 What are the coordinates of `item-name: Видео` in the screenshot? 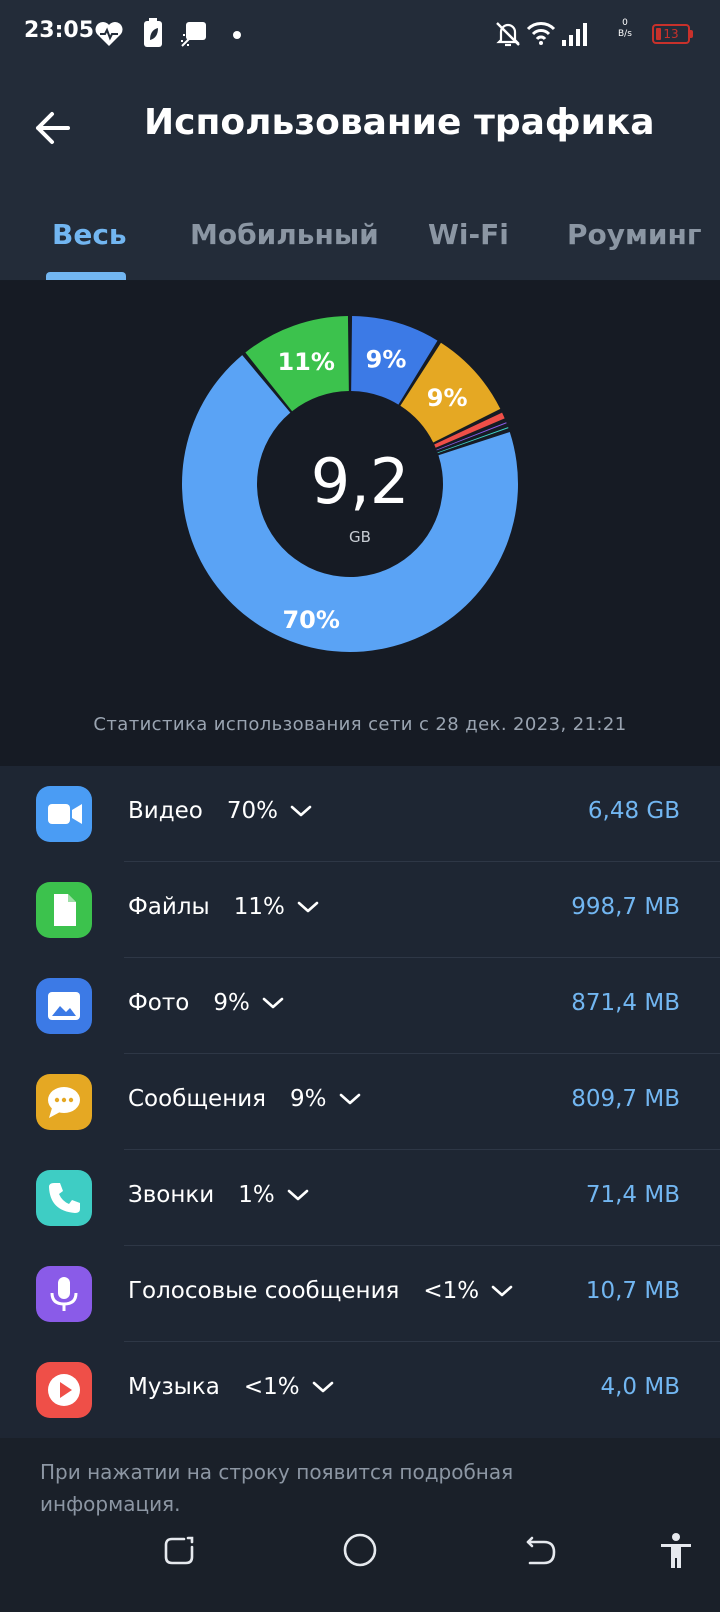 It's located at (165, 811).